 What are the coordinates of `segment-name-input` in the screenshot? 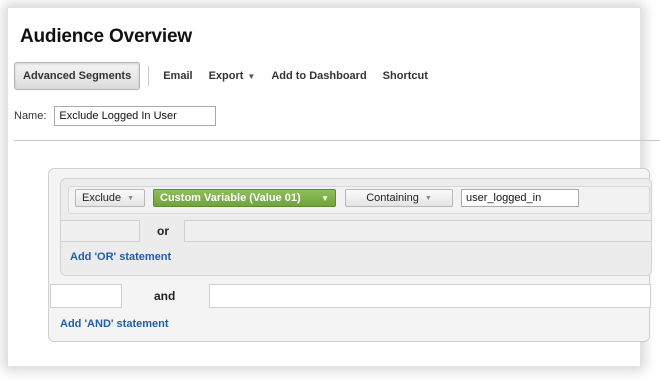 It's located at (135, 116).